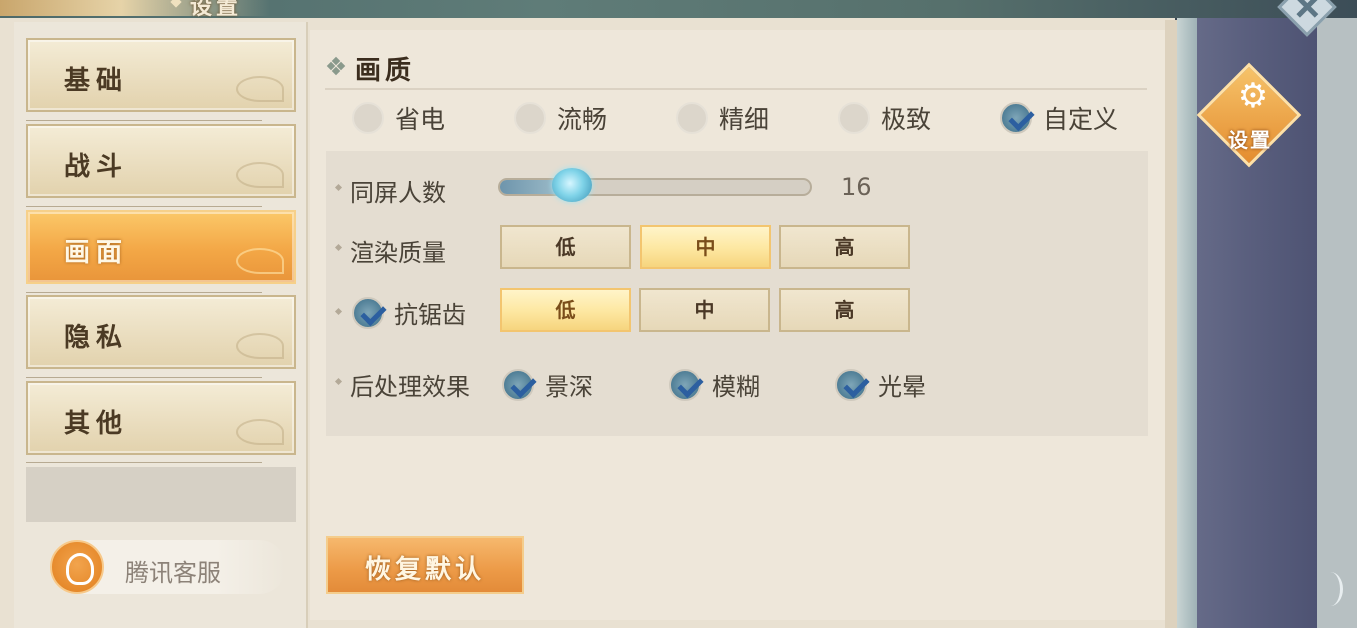 The width and height of the screenshot is (1357, 628). I want to click on antialias-medium: 中, so click(704, 310).